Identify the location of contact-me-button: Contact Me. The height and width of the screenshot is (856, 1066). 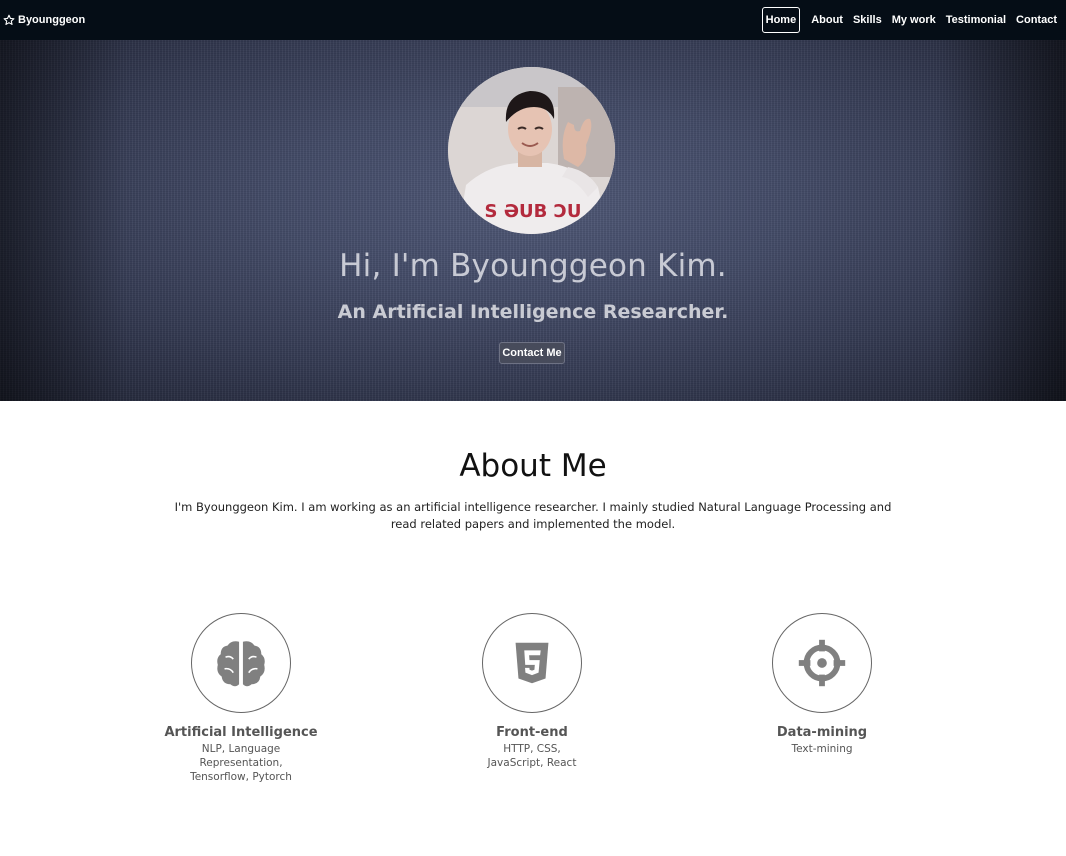
(532, 353).